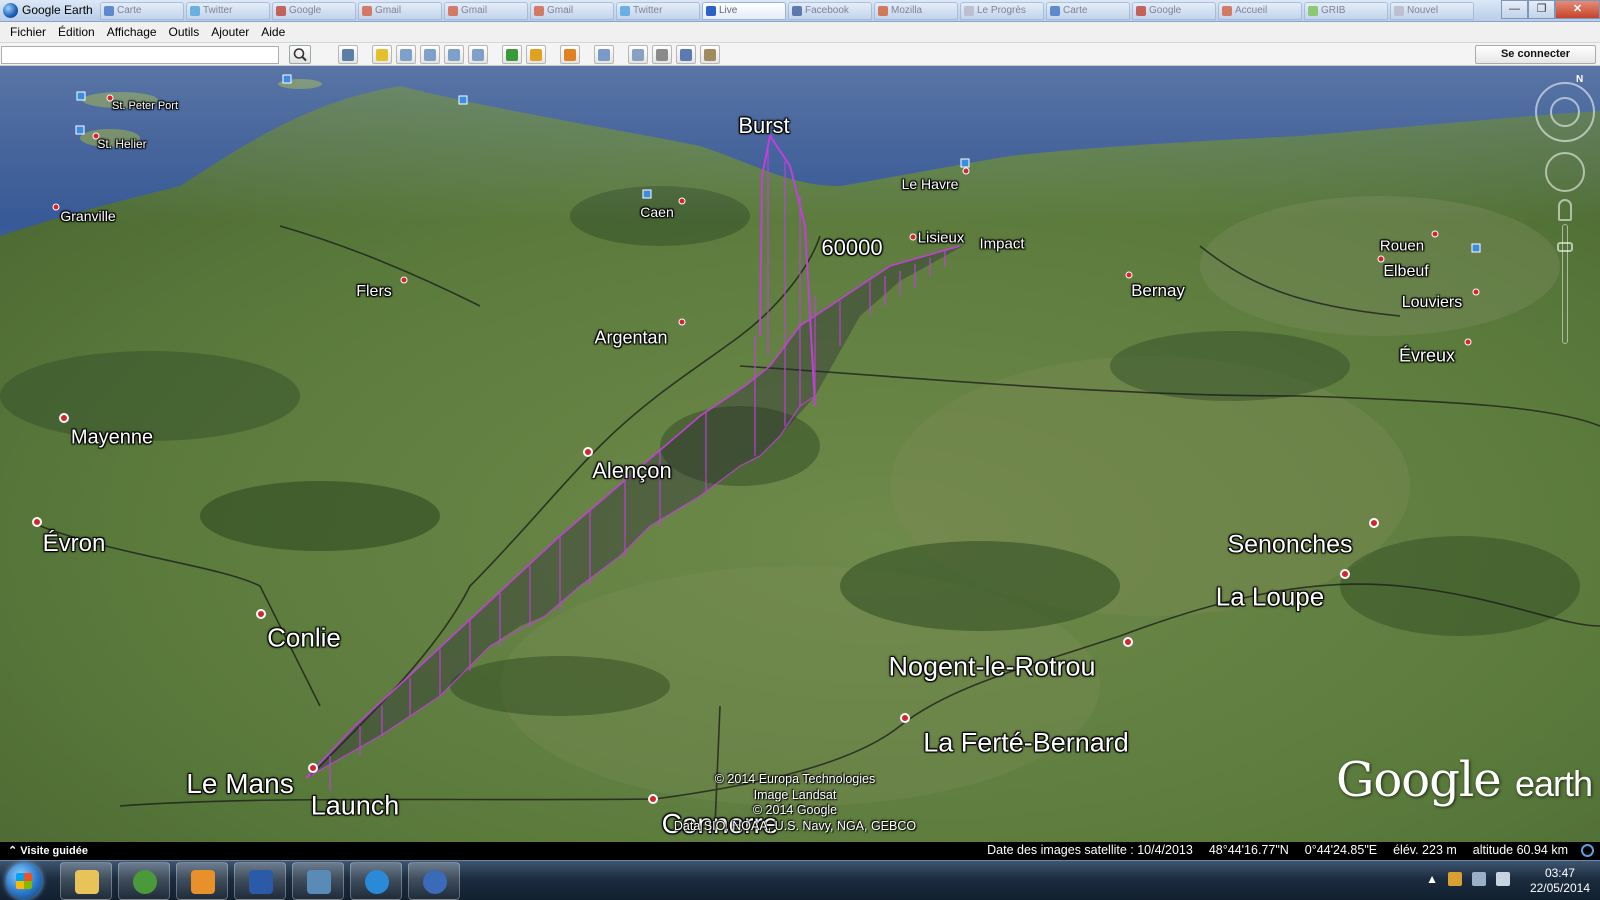  What do you see at coordinates (1346, 11) in the screenshot?
I see `background-tab: GRIB` at bounding box center [1346, 11].